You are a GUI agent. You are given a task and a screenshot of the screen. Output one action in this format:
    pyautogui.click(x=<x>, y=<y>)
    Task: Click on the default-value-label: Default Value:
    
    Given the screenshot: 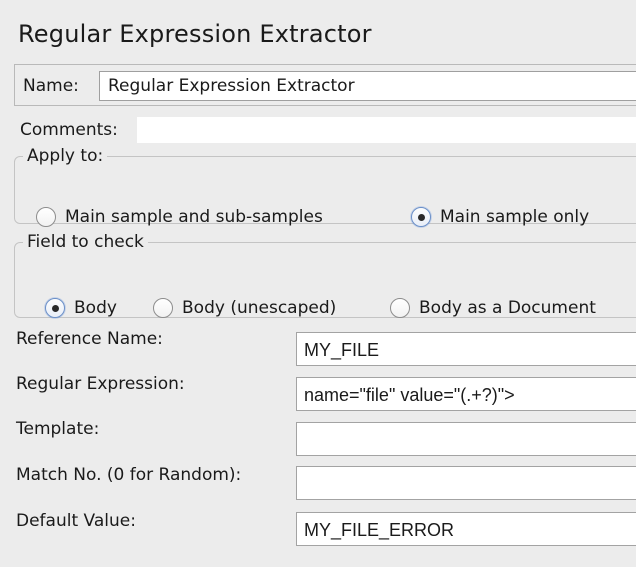 What is the action you would take?
    pyautogui.click(x=76, y=521)
    